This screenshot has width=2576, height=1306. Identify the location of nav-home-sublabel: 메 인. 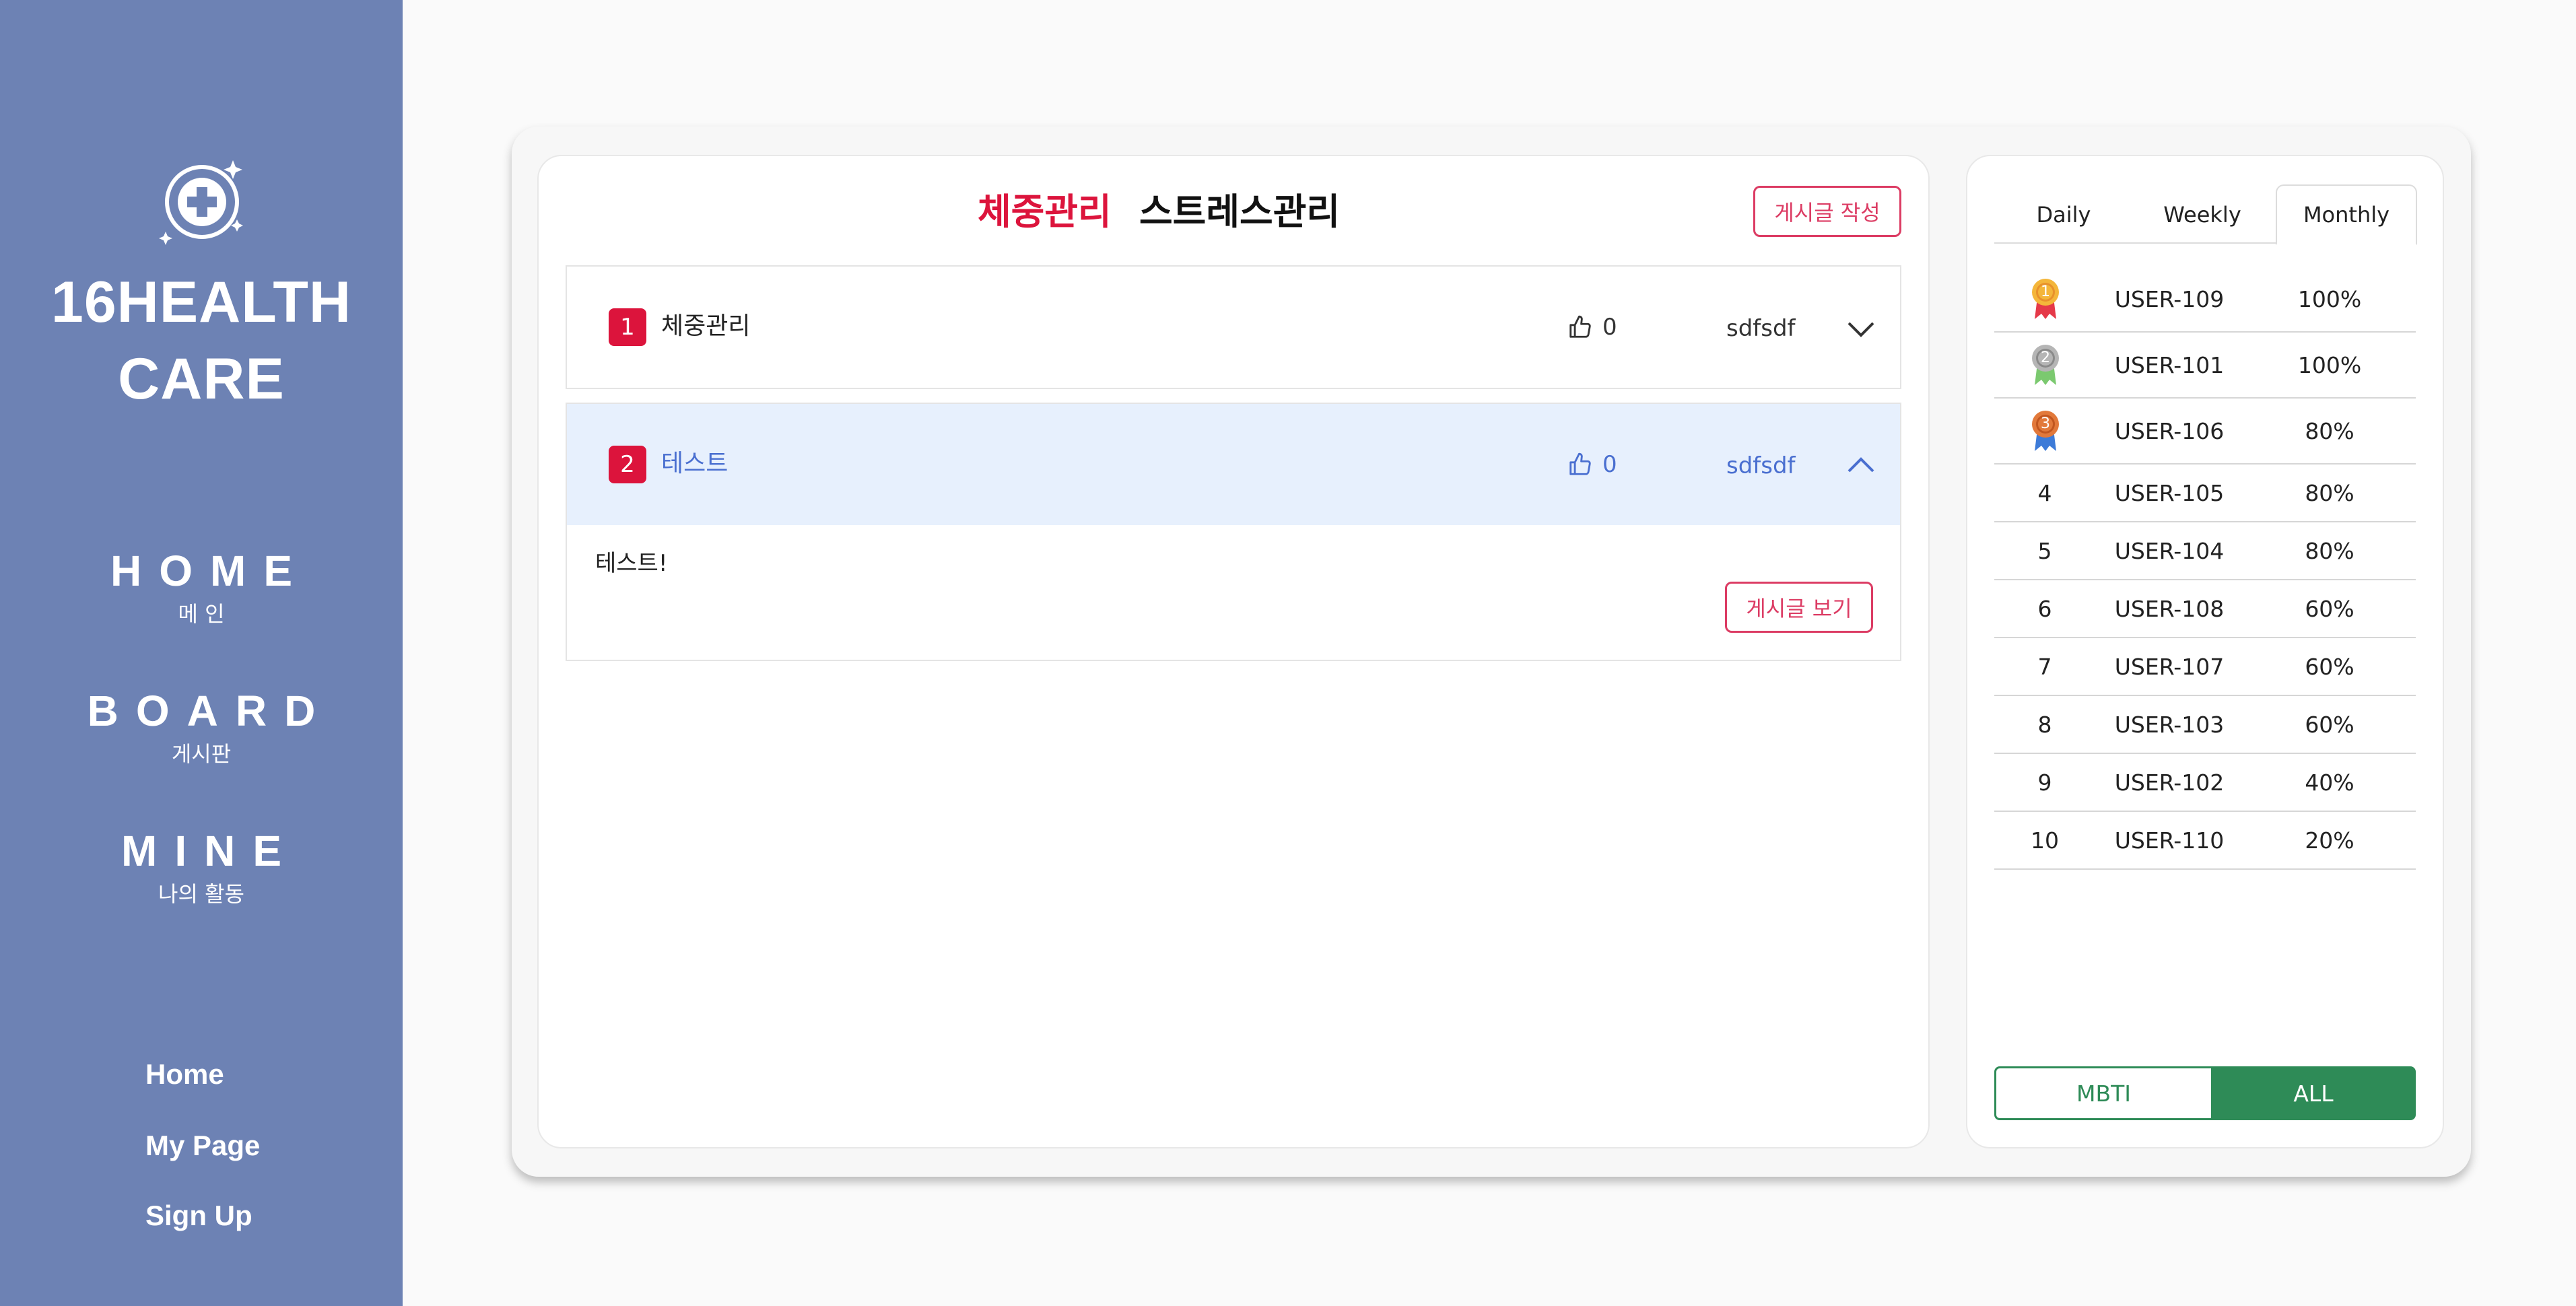
(201, 614).